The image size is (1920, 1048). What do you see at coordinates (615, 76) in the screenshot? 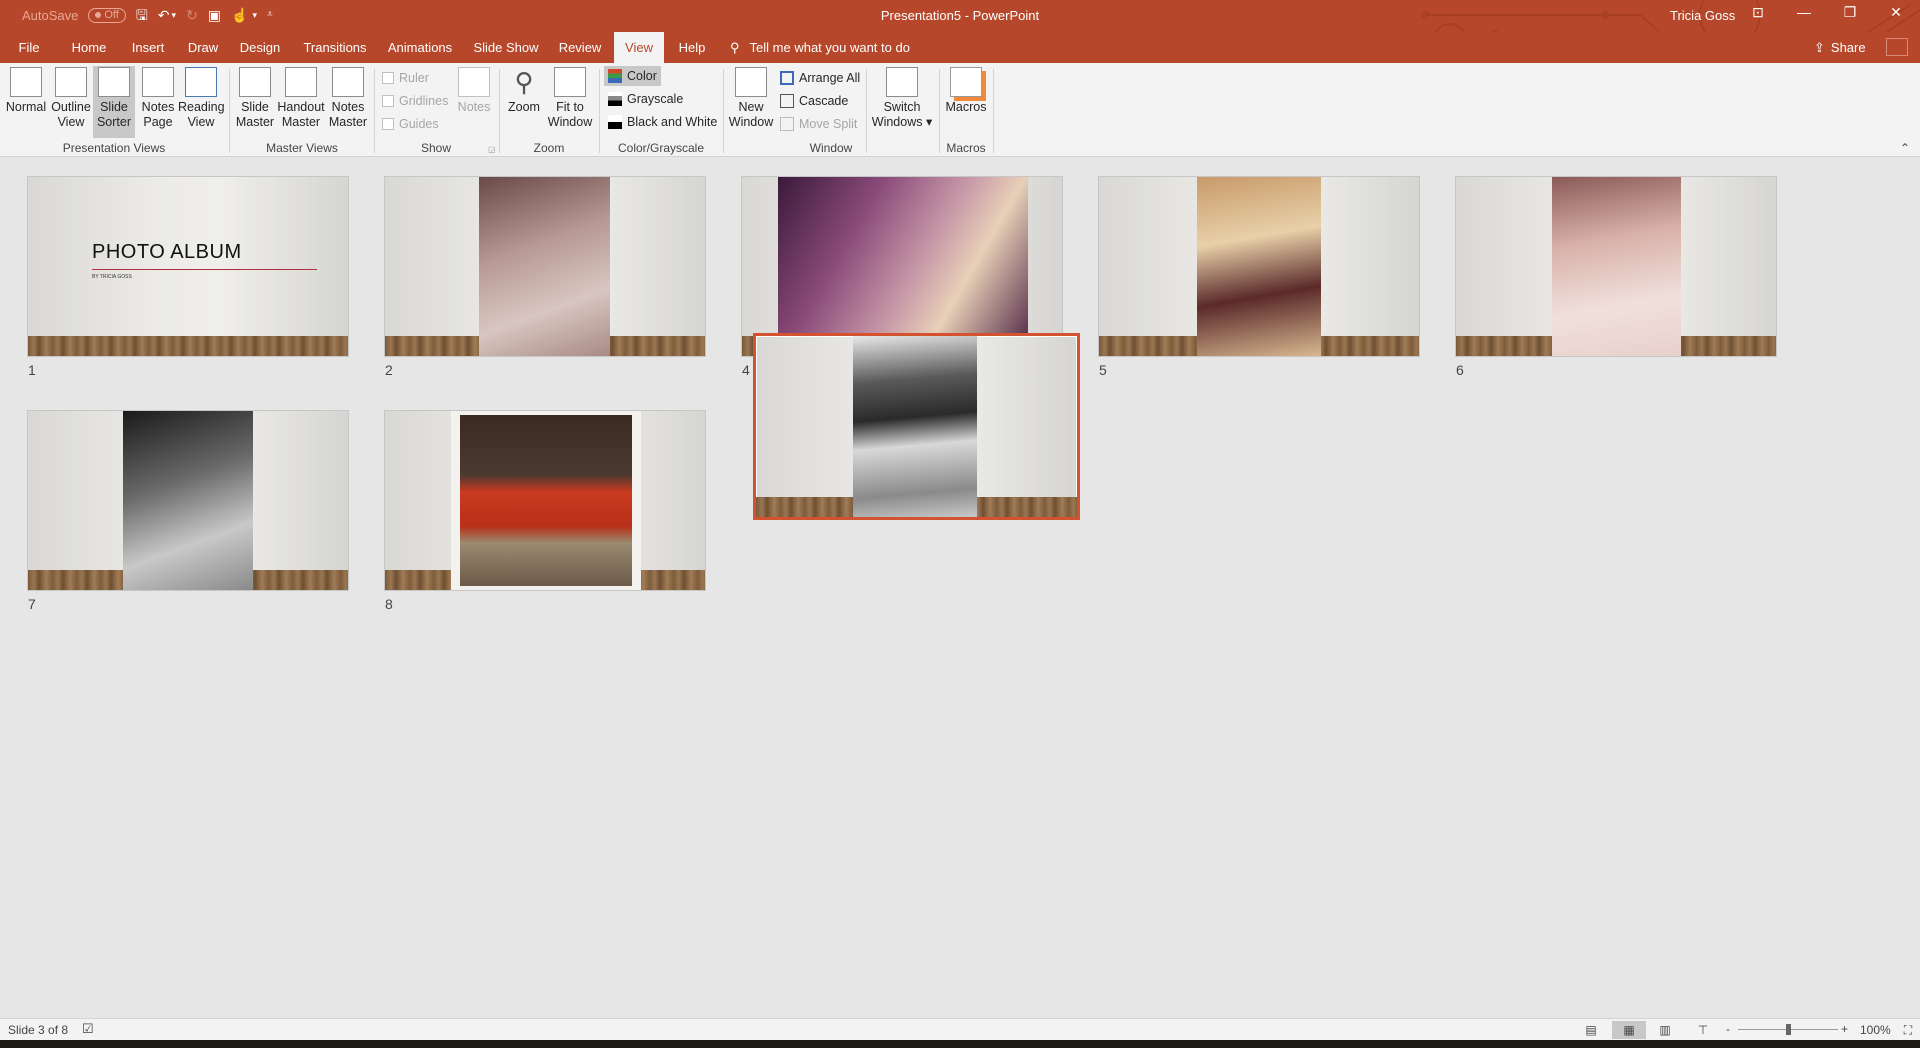
I see `color-icon` at bounding box center [615, 76].